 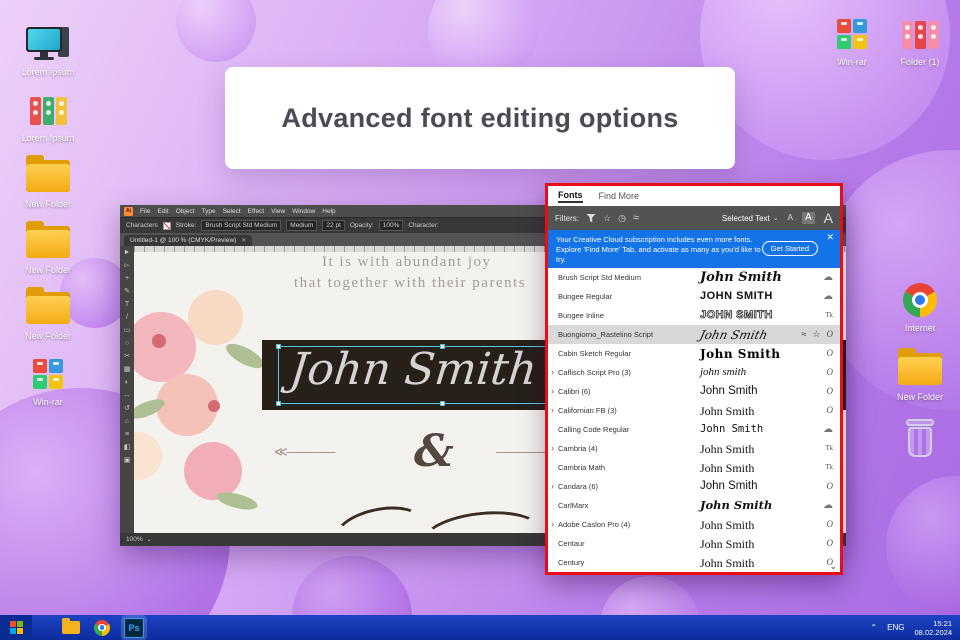 I want to click on tab-find-more: Find More, so click(x=619, y=196).